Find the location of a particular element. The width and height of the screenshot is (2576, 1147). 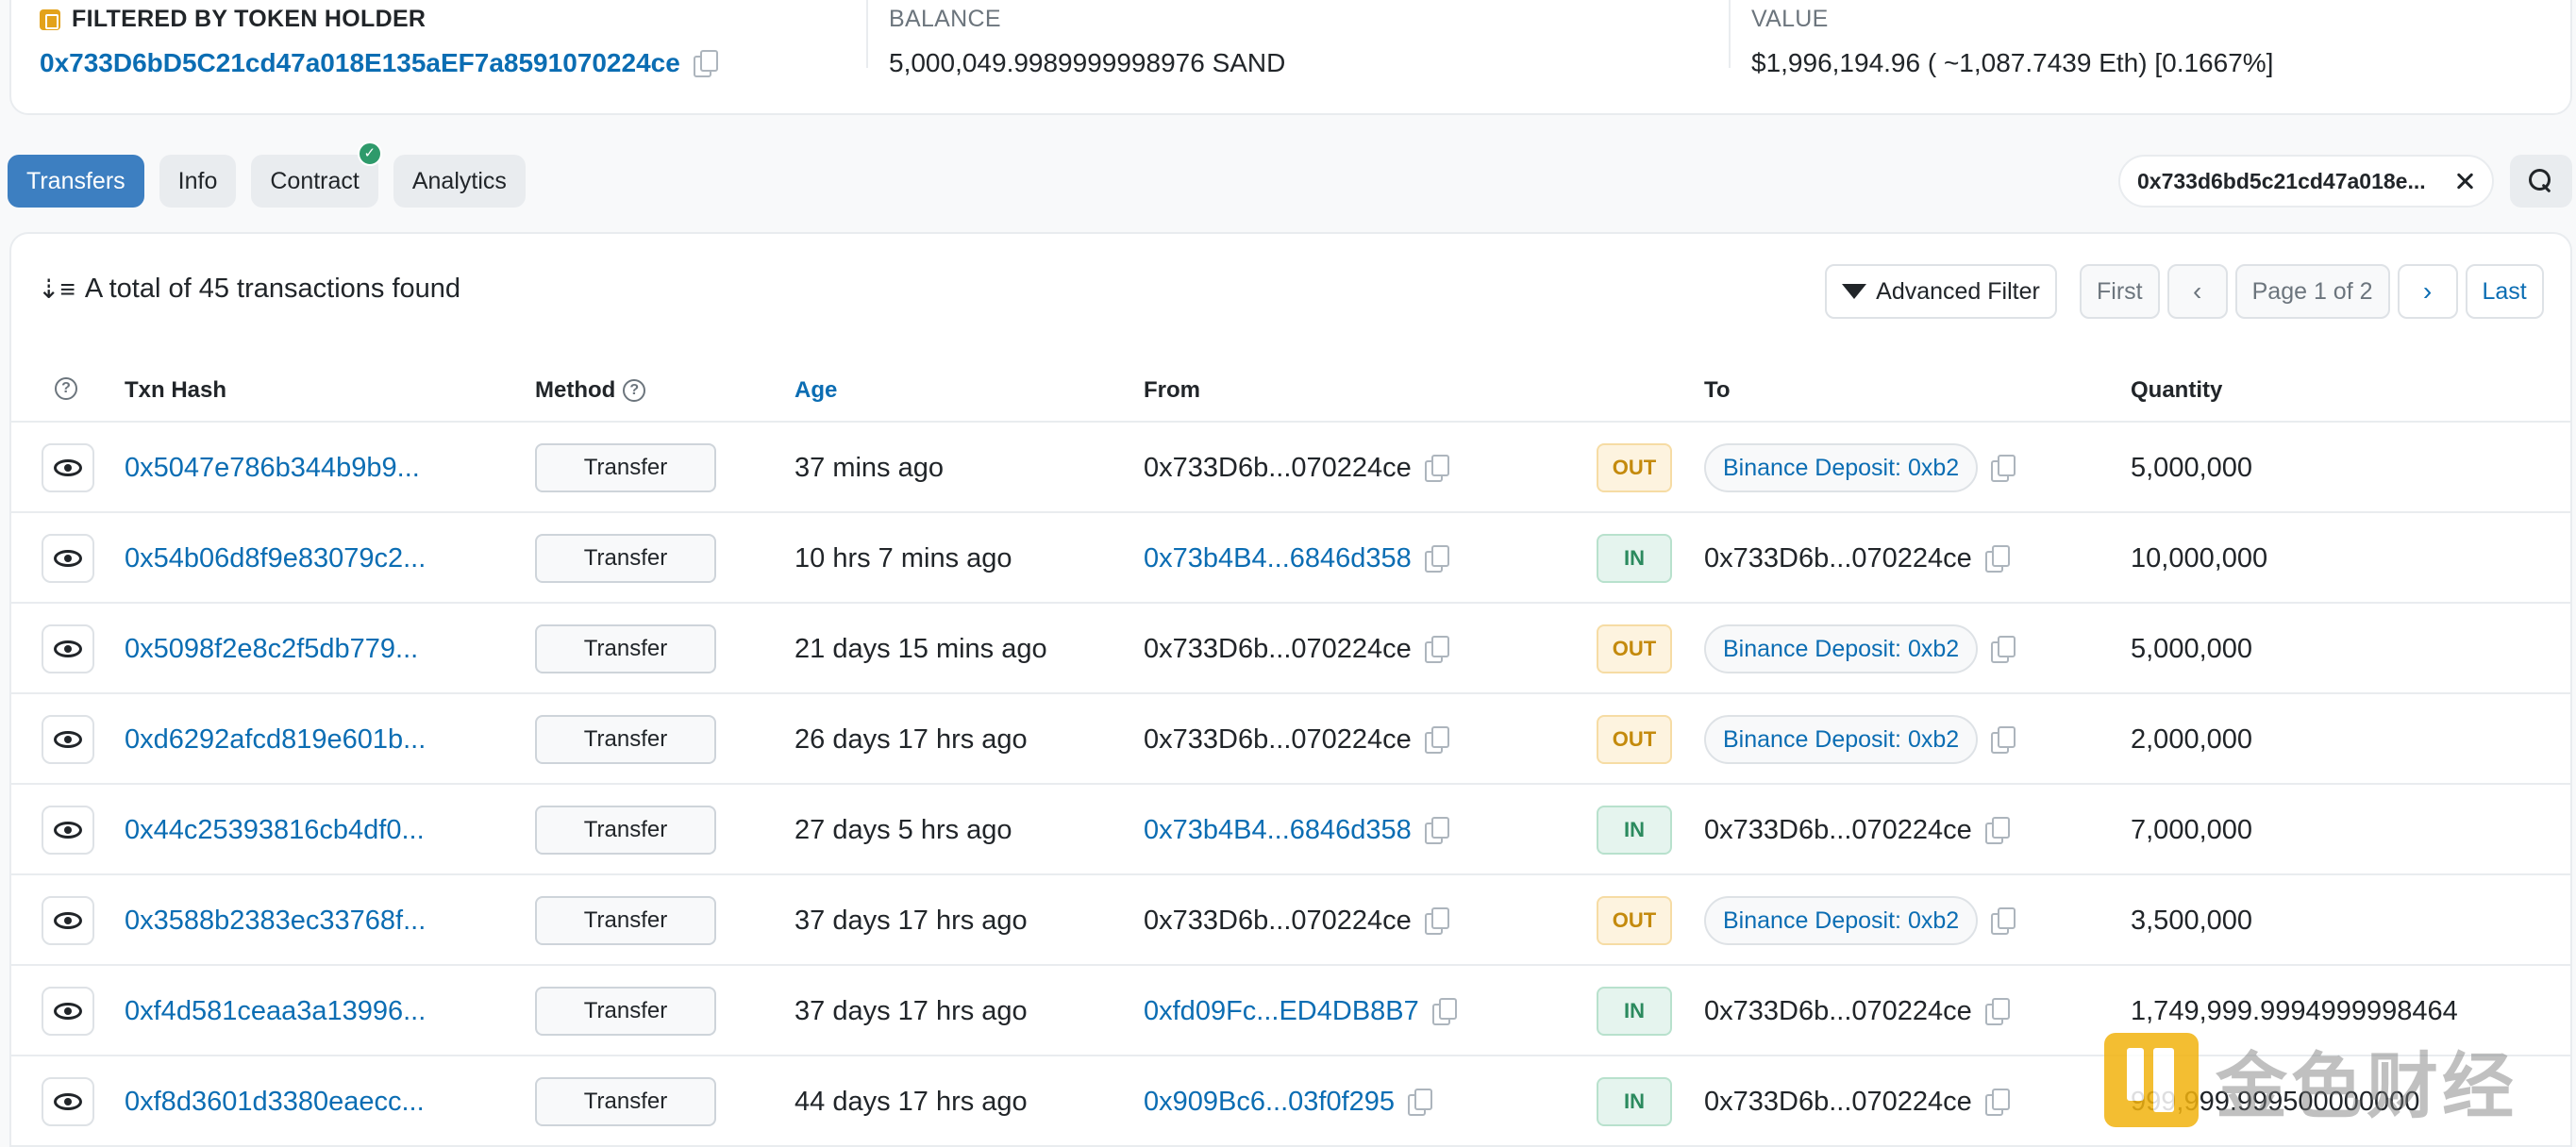

chevron-left-icon: ‹ is located at coordinates (2197, 291).